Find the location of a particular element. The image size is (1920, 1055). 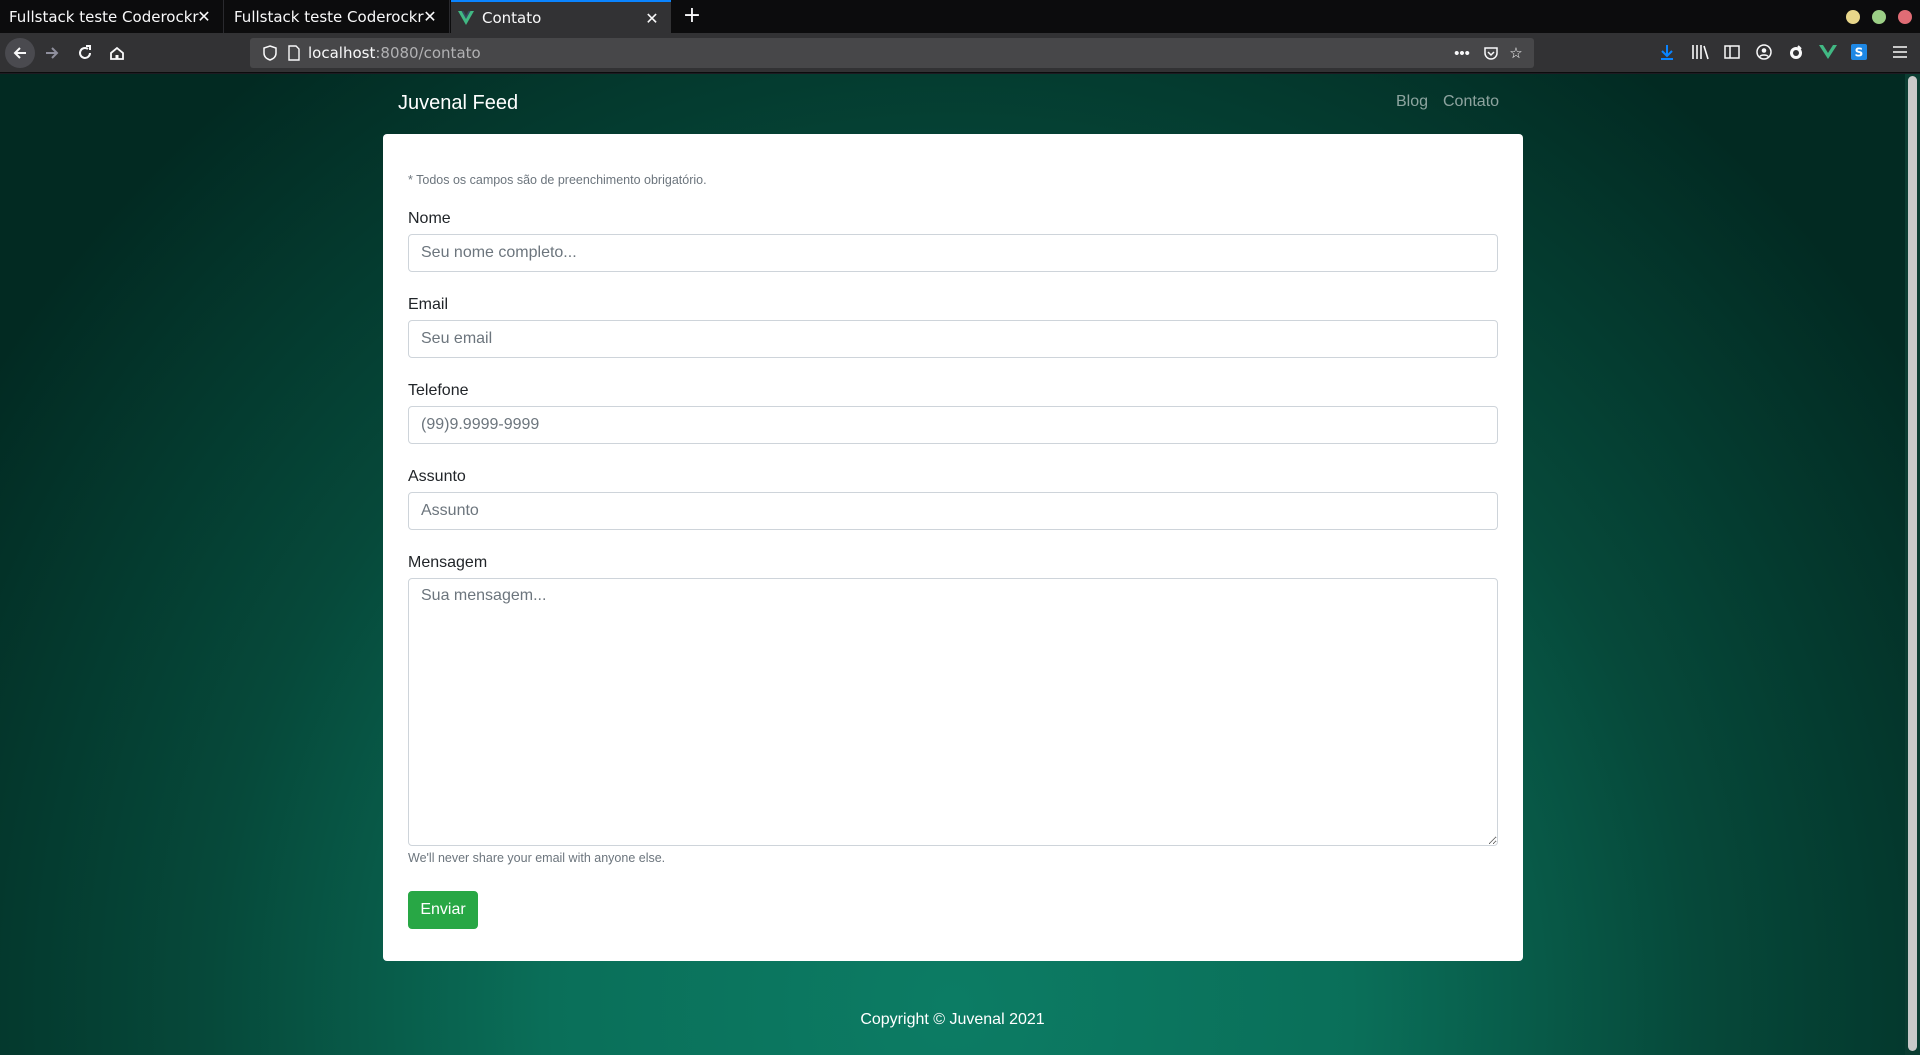

vue-devtools-icon is located at coordinates (1828, 52).